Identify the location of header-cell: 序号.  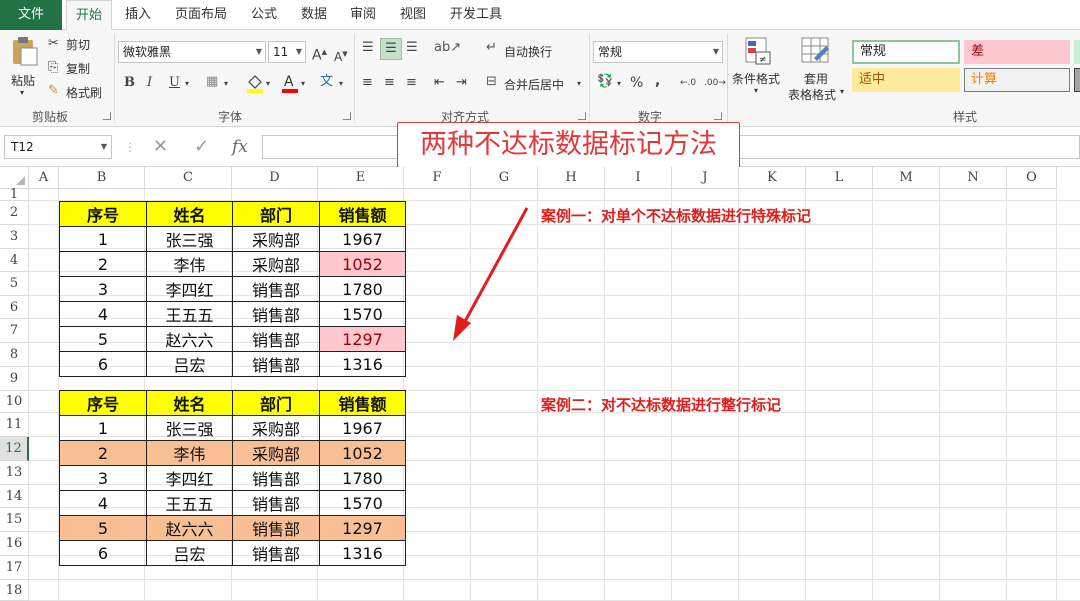
(103, 403).